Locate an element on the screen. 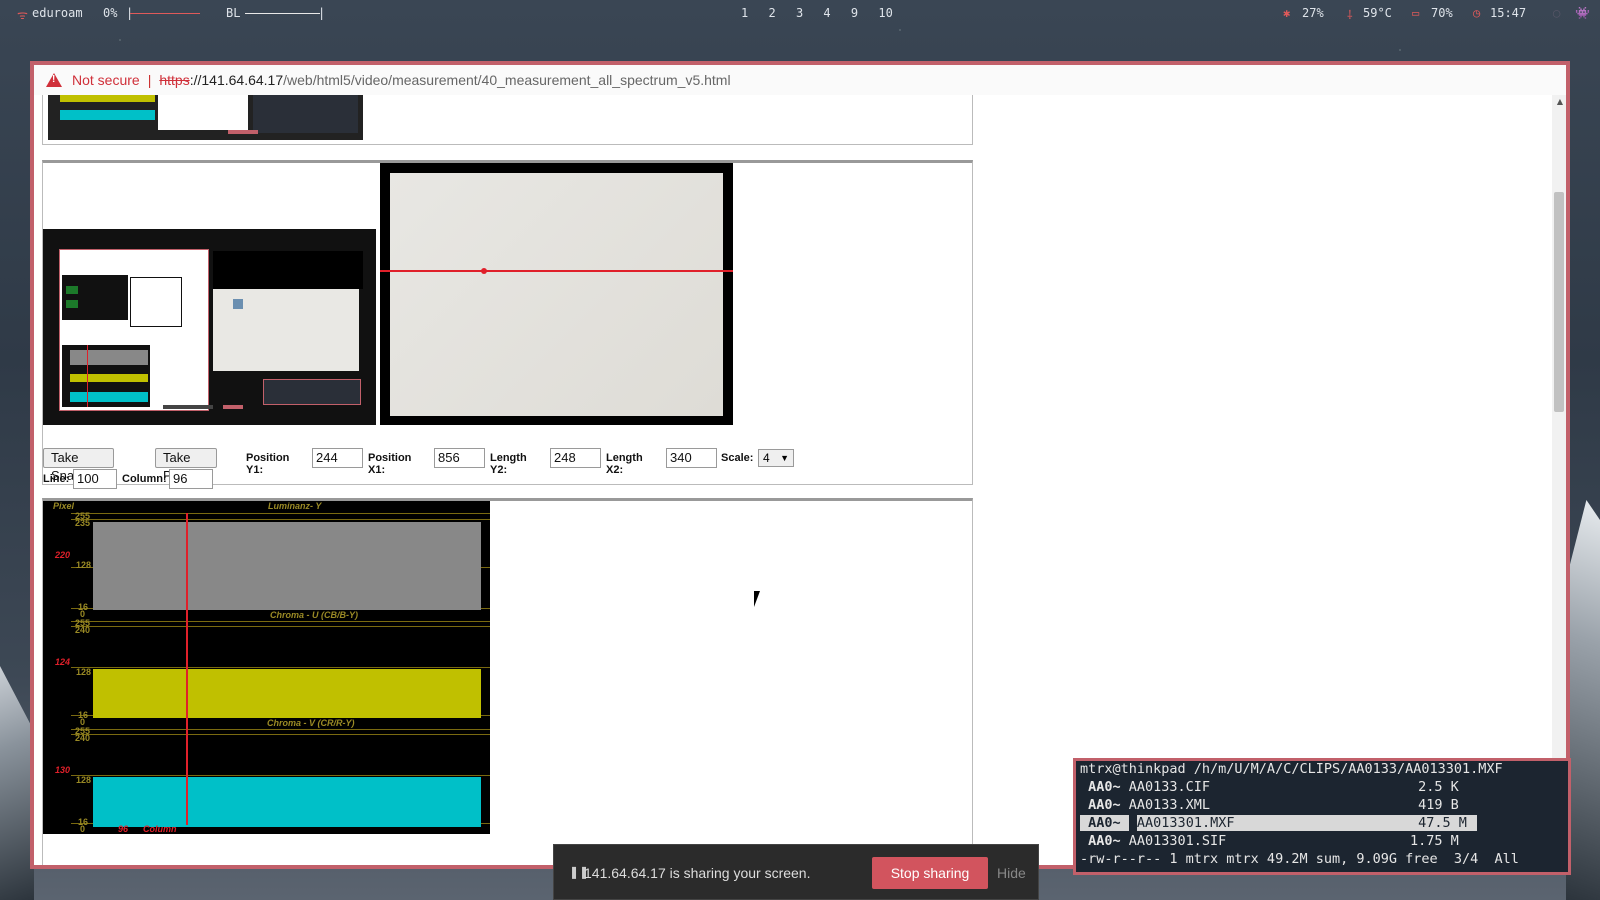 This screenshot has width=1600, height=900. battery-icon: ▭ is located at coordinates (1416, 13).